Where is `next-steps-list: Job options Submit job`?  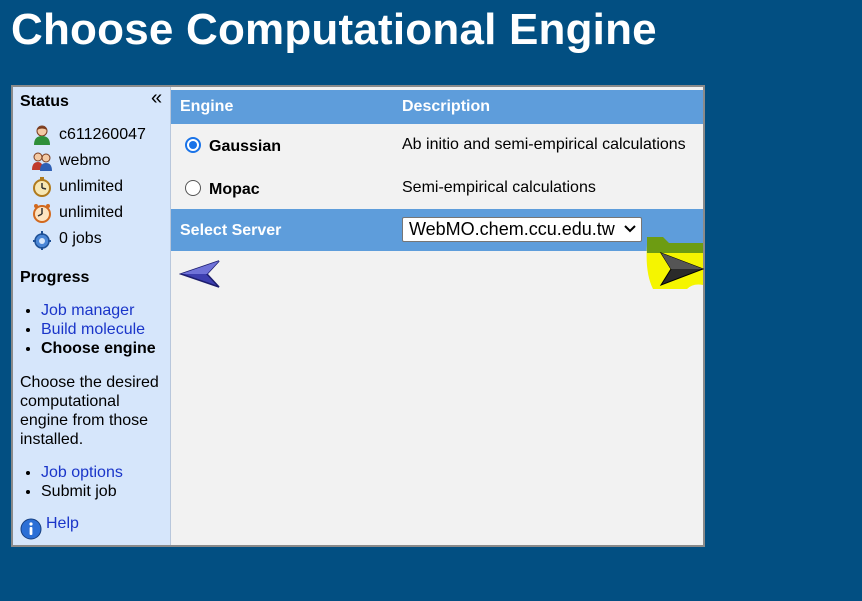
next-steps-list: Job options Submit job is located at coordinates (68, 482).